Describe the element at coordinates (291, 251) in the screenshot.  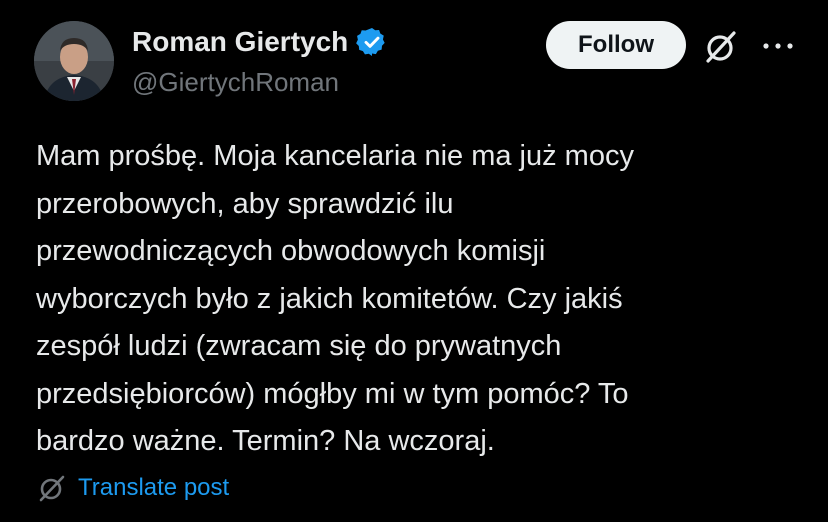
I see `post-text-line: przewodniczących obwodowych komisji` at that location.